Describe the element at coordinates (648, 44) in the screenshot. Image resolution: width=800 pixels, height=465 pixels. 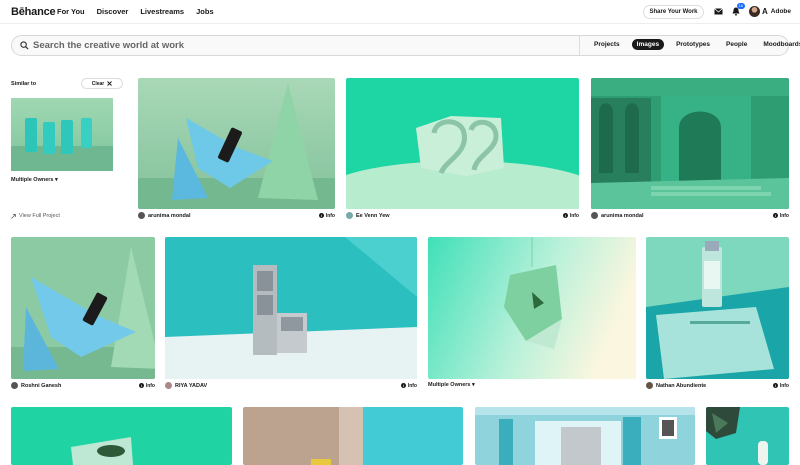
I see `filter-images: Images` at that location.